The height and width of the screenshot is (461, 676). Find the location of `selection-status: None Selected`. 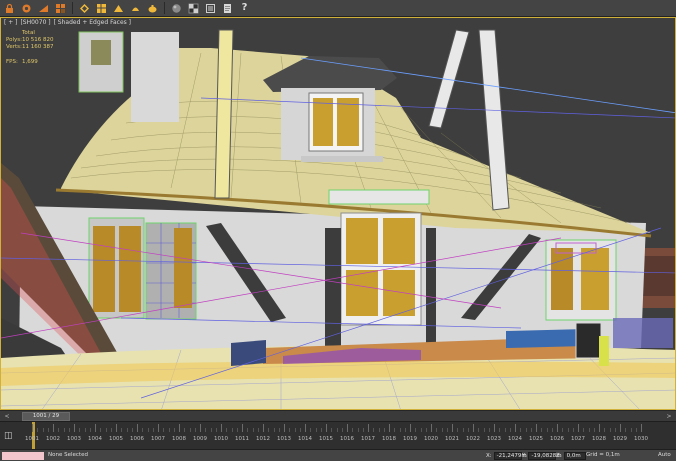

selection-status: None Selected is located at coordinates (68, 455).